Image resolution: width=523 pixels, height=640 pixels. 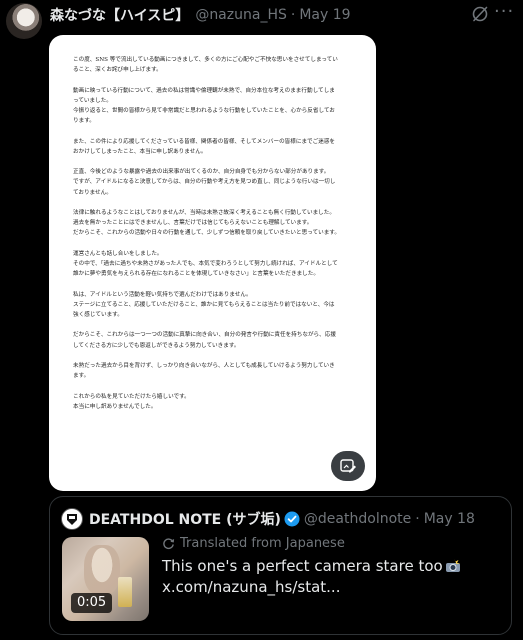 I want to click on quoted-author-avatar, so click(x=72, y=519).